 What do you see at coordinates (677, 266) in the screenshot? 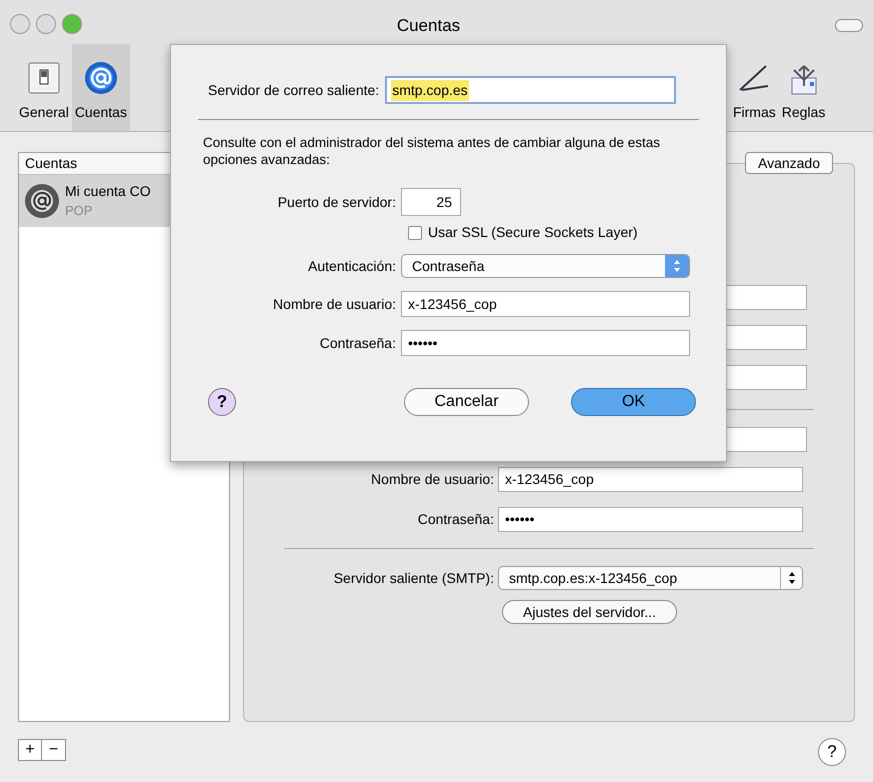
I see `stepper-arrows-icon` at bounding box center [677, 266].